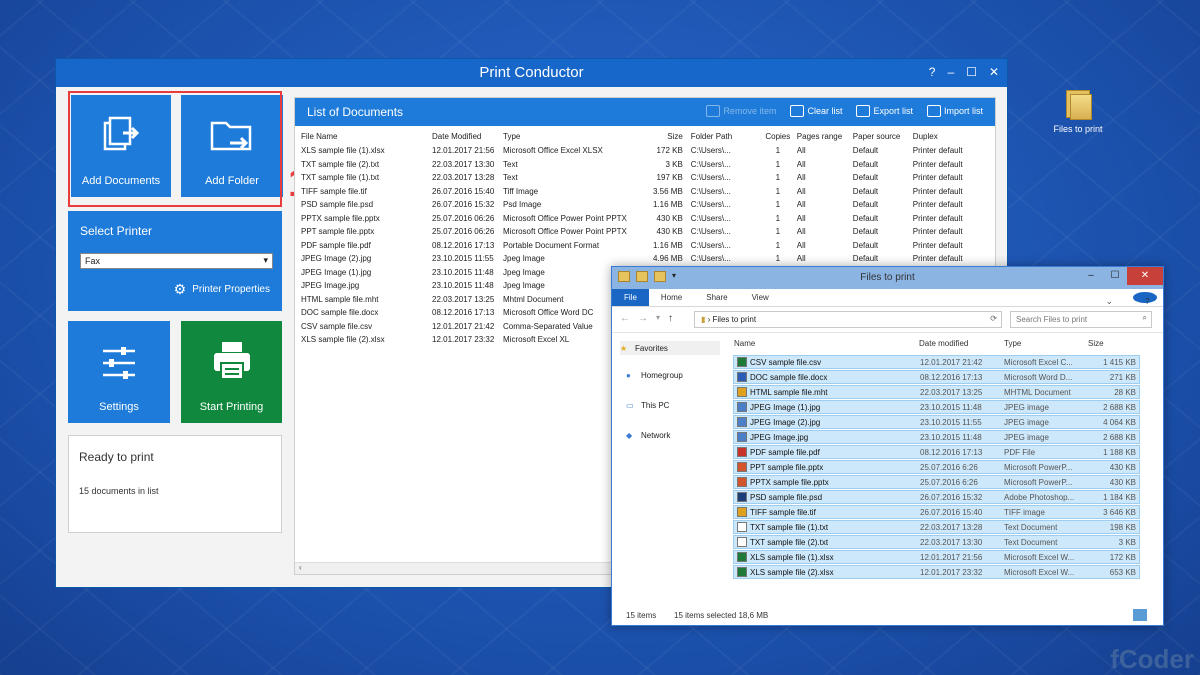  I want to click on remove-icon, so click(713, 111).